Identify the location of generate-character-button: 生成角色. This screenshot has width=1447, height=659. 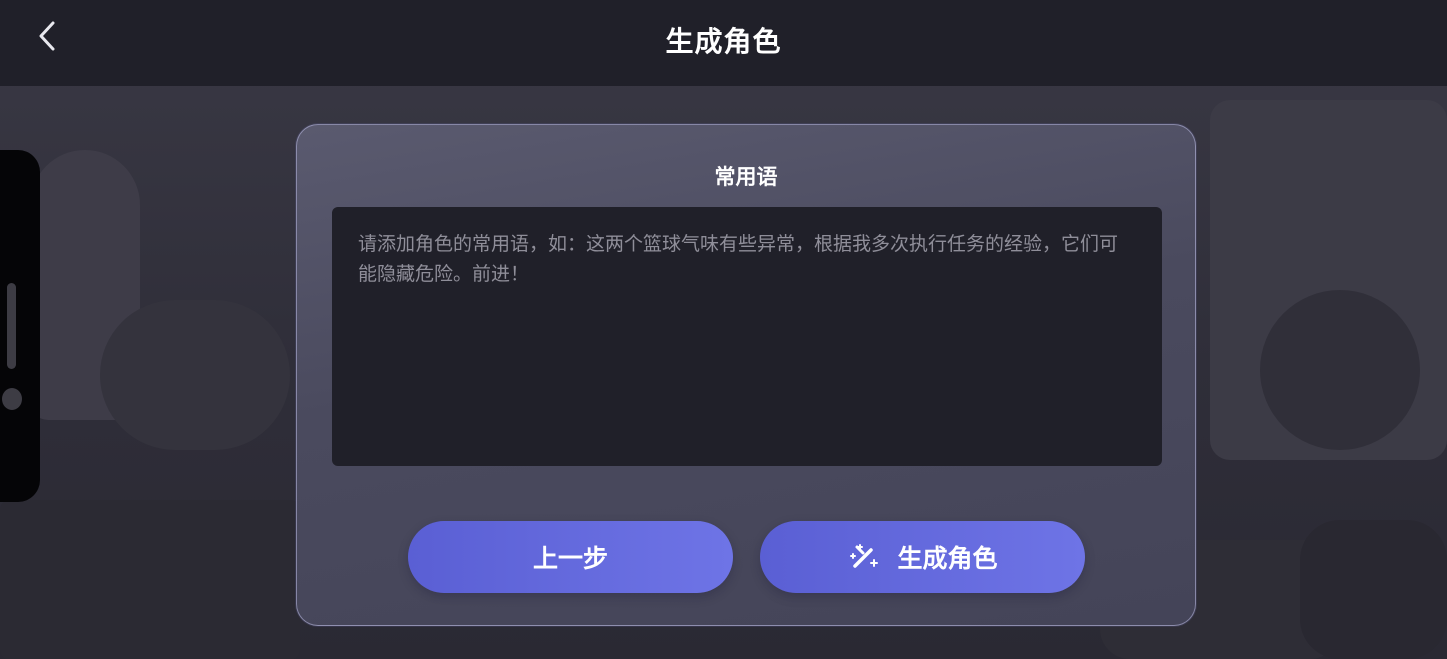
(922, 557).